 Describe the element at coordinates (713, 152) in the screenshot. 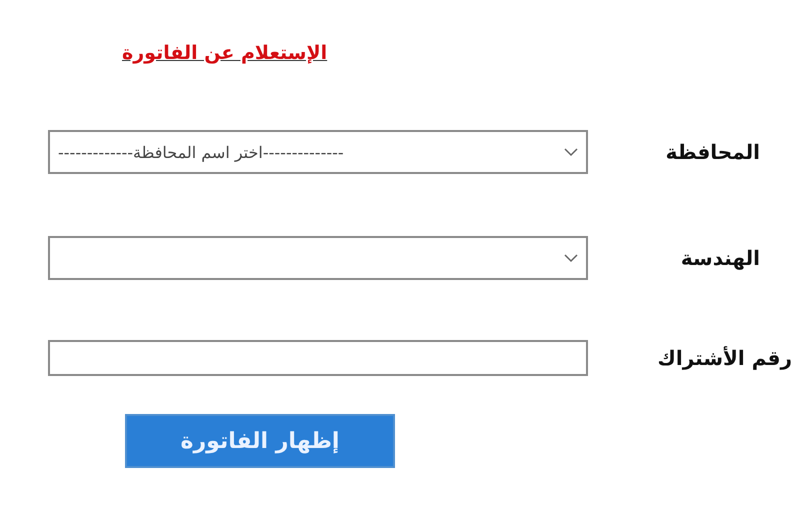

I see `field-label: المحافظة` at that location.